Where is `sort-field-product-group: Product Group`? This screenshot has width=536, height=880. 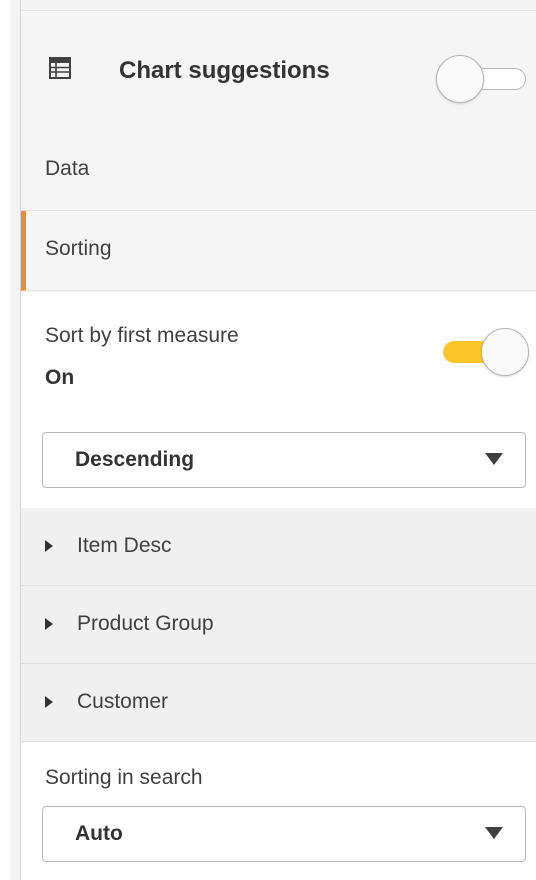 sort-field-product-group: Product Group is located at coordinates (278, 625).